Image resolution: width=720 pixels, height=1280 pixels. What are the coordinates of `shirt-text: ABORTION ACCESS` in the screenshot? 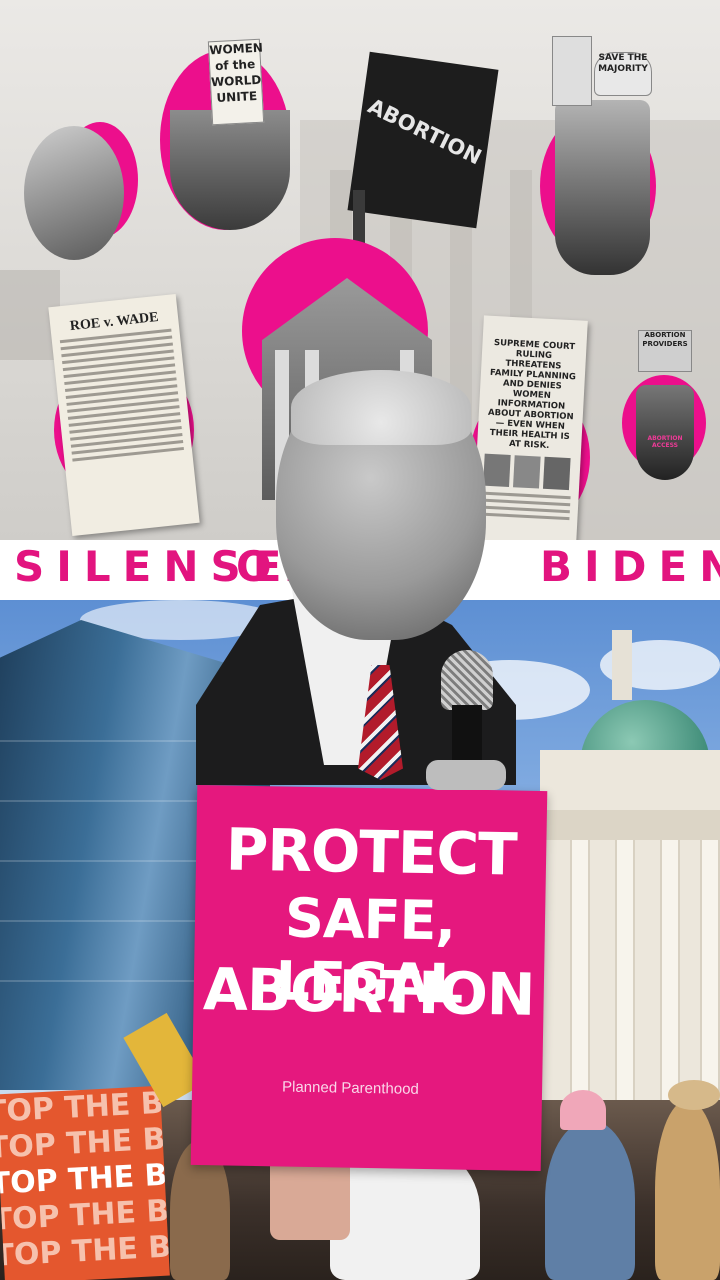 It's located at (665, 442).